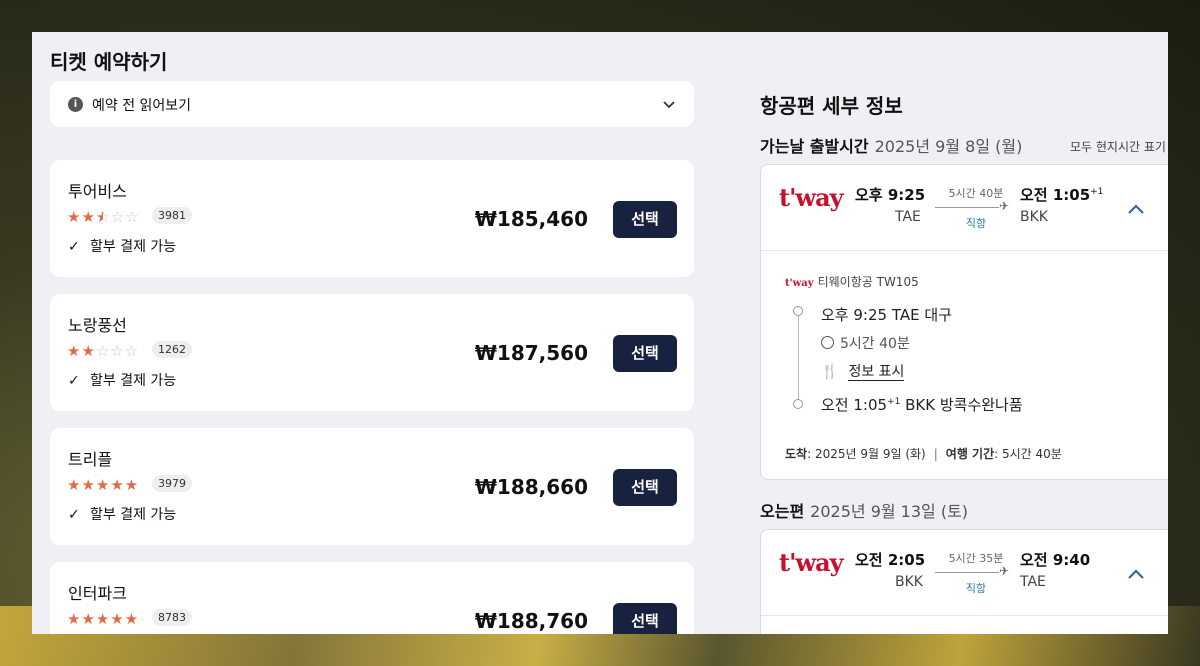 The height and width of the screenshot is (666, 1200). I want to click on vendor-name: 투어비스, so click(97, 191).